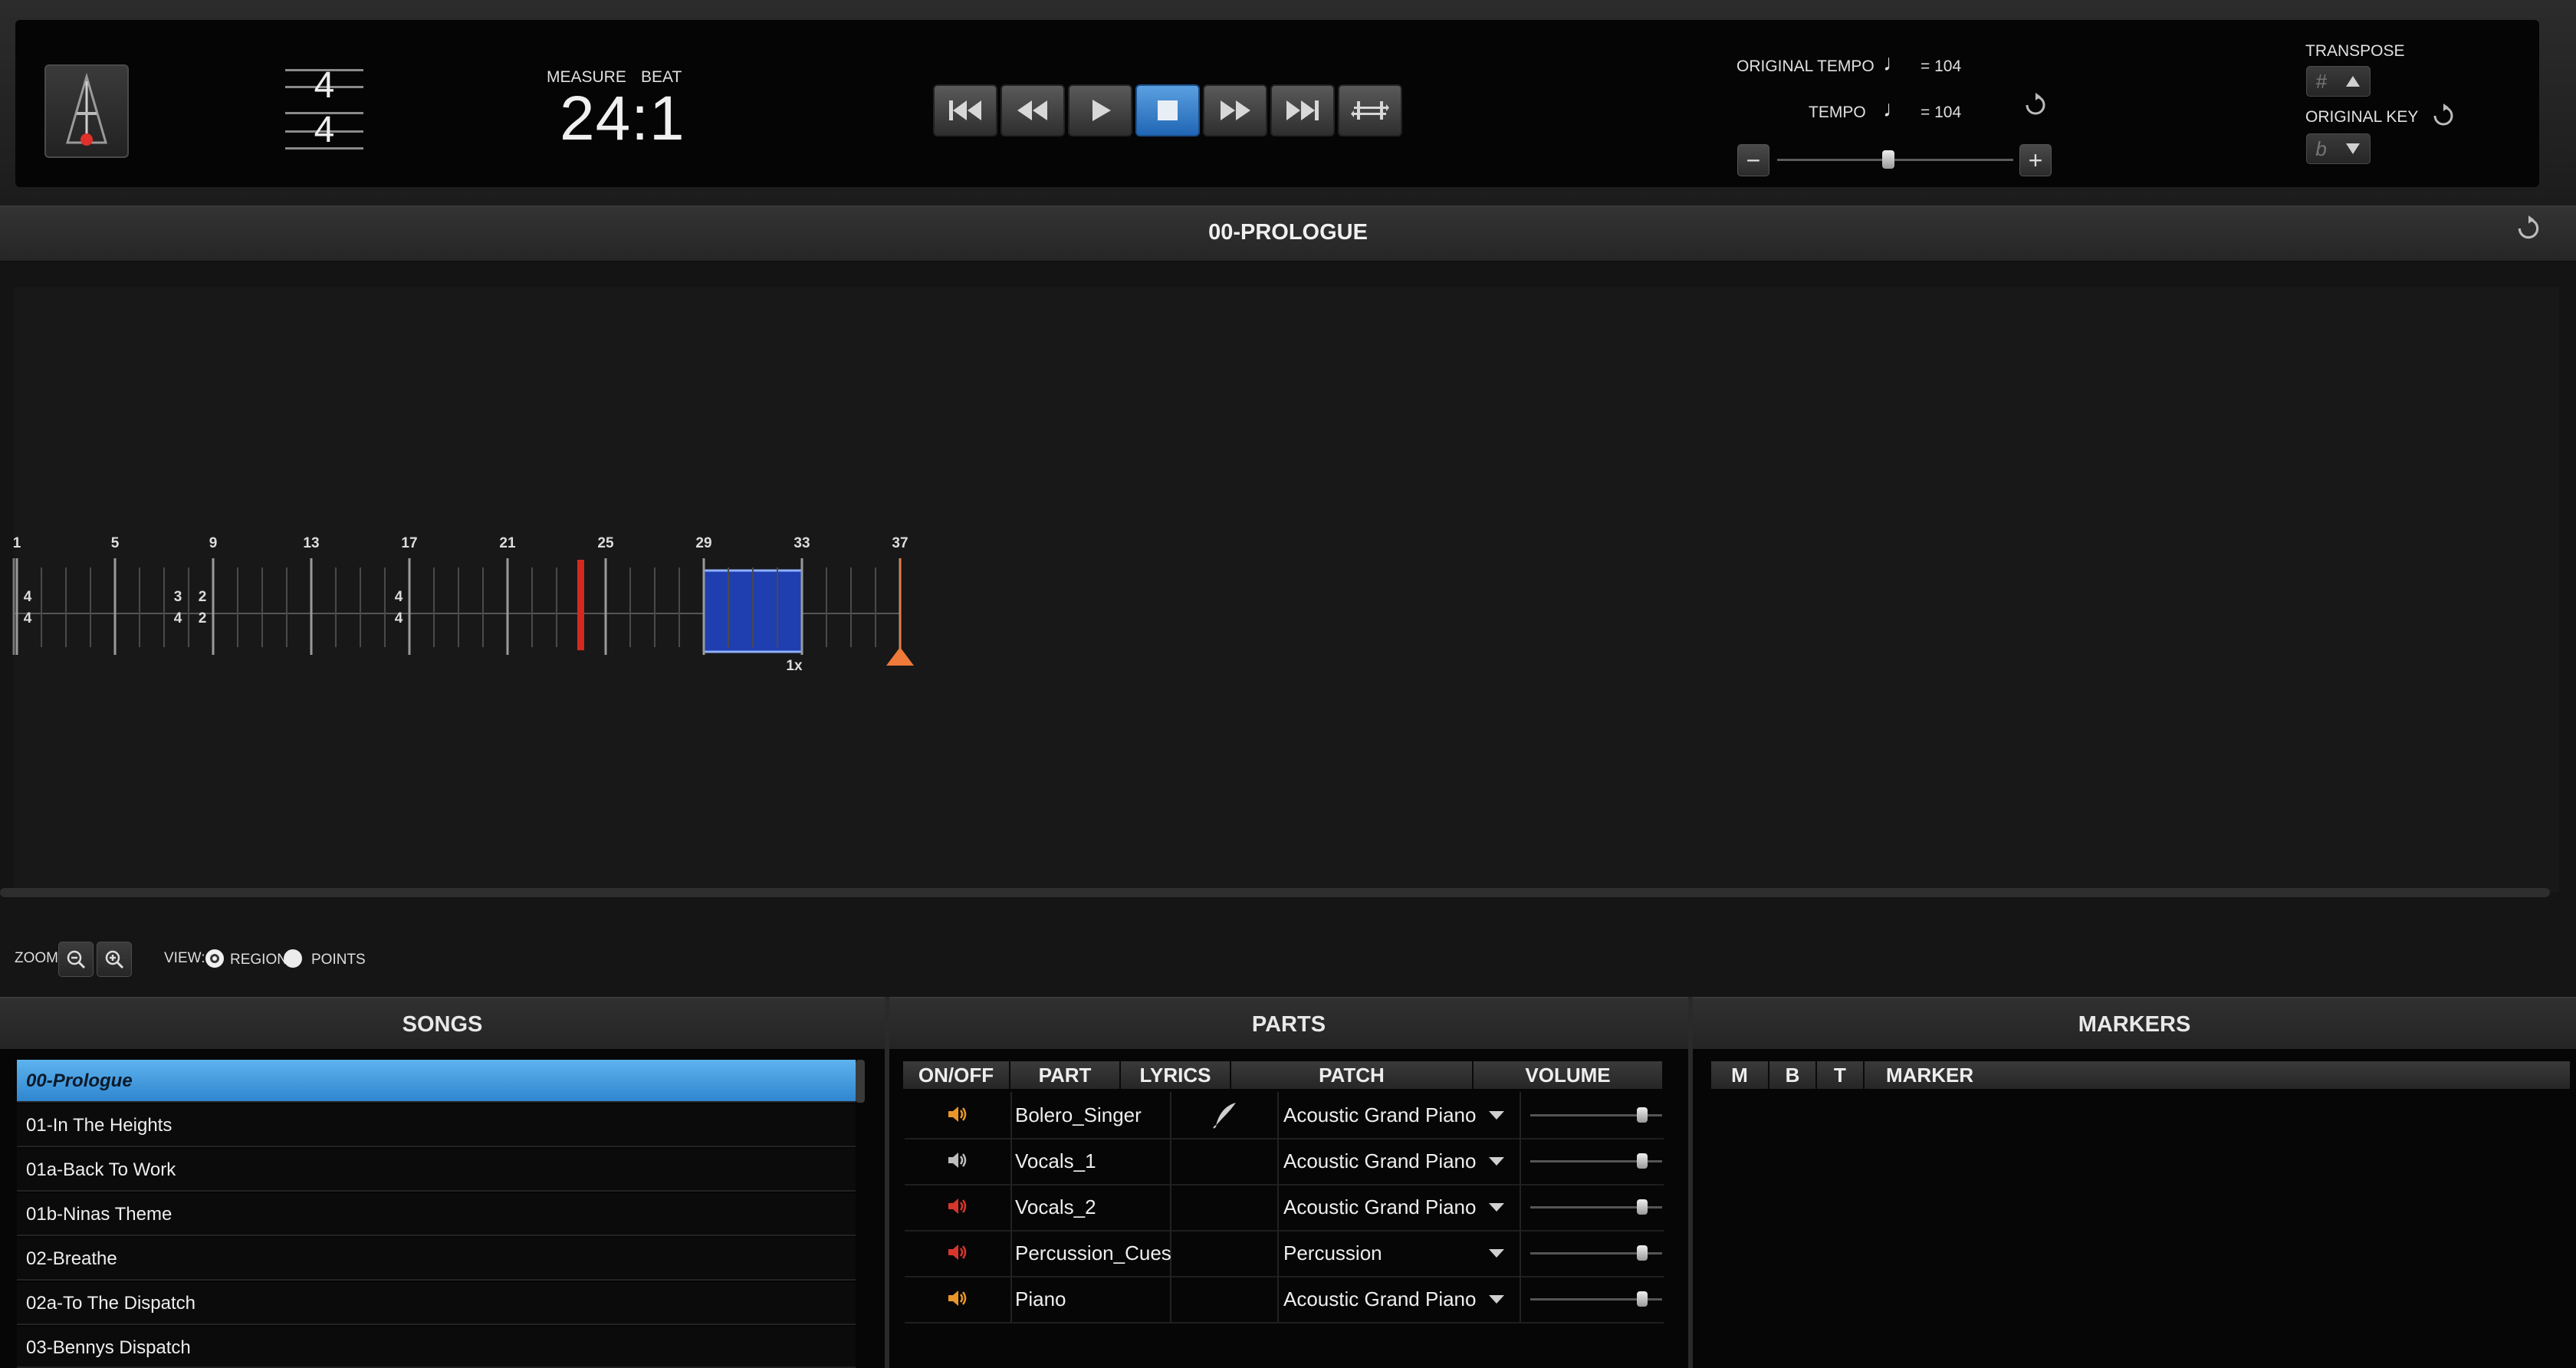 Image resolution: width=2576 pixels, height=1368 pixels. I want to click on region-radio, so click(215, 958).